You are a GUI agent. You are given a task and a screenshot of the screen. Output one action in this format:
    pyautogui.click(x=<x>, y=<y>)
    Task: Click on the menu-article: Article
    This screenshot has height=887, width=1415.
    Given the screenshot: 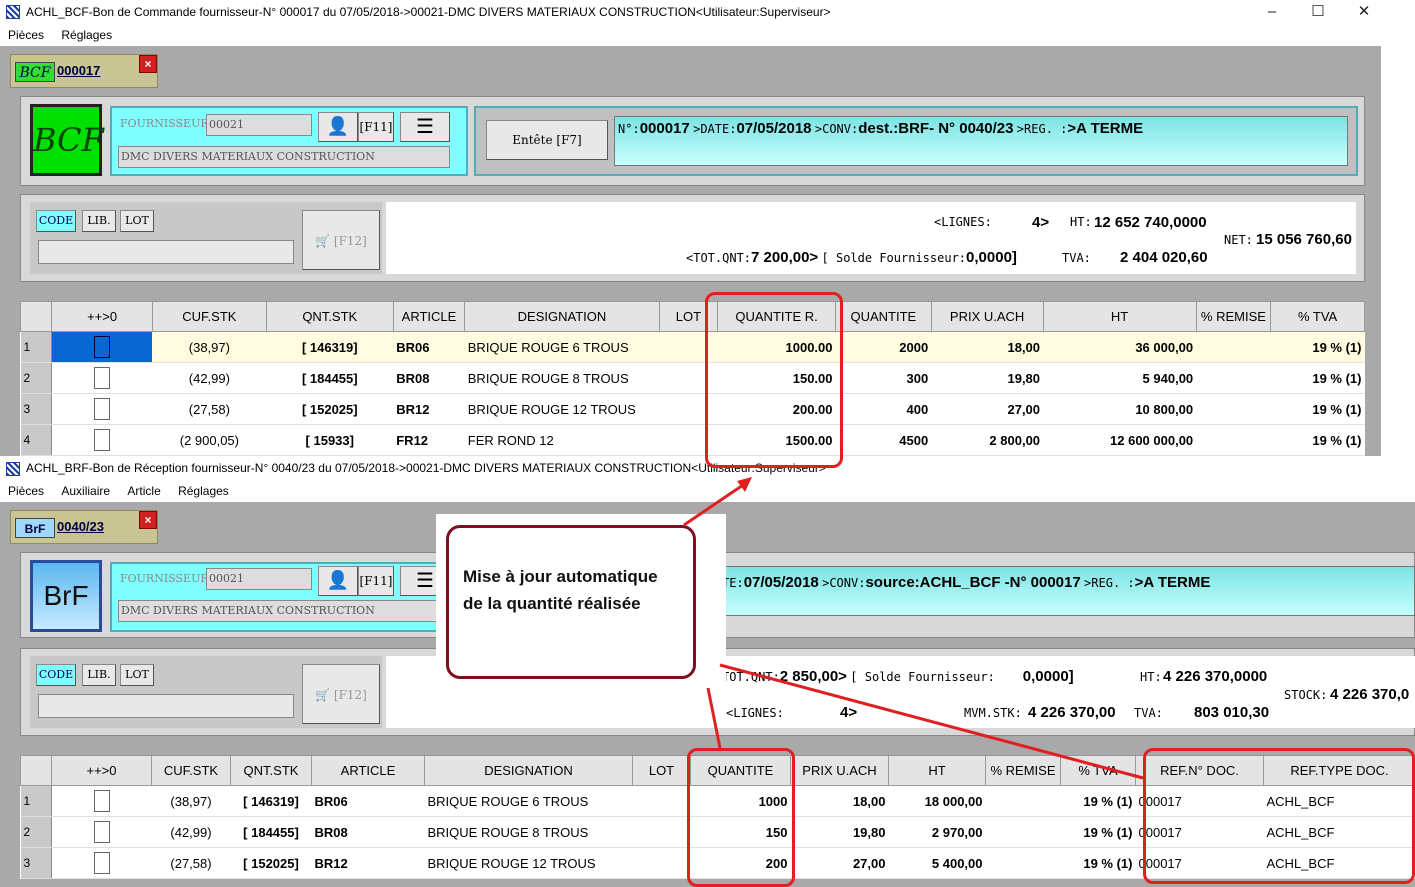 What is the action you would take?
    pyautogui.click(x=143, y=491)
    